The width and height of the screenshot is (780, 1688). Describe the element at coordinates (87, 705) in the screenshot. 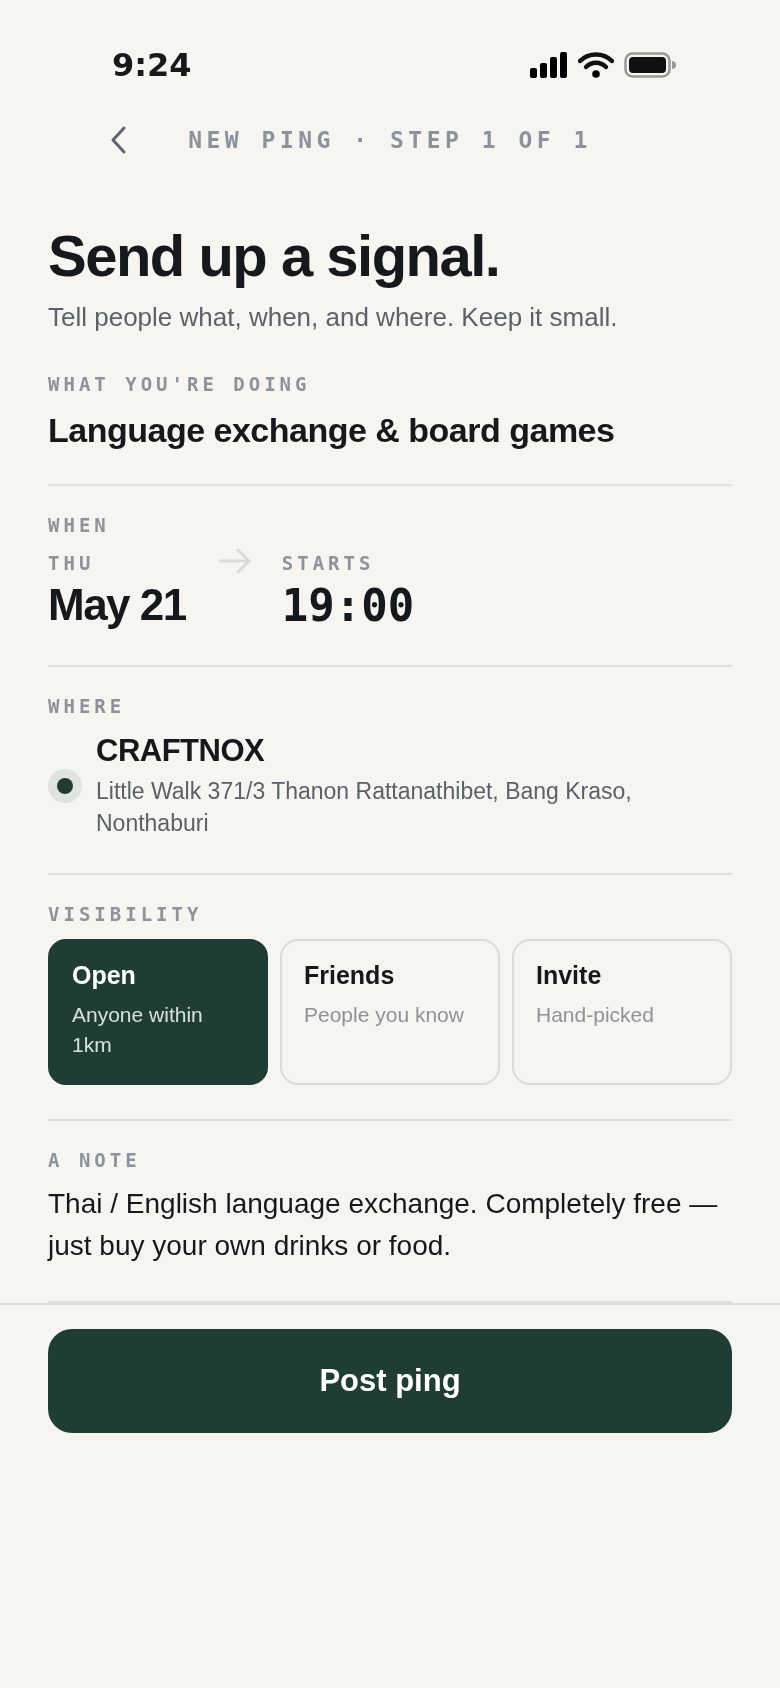

I see `section-label: WHERE` at that location.